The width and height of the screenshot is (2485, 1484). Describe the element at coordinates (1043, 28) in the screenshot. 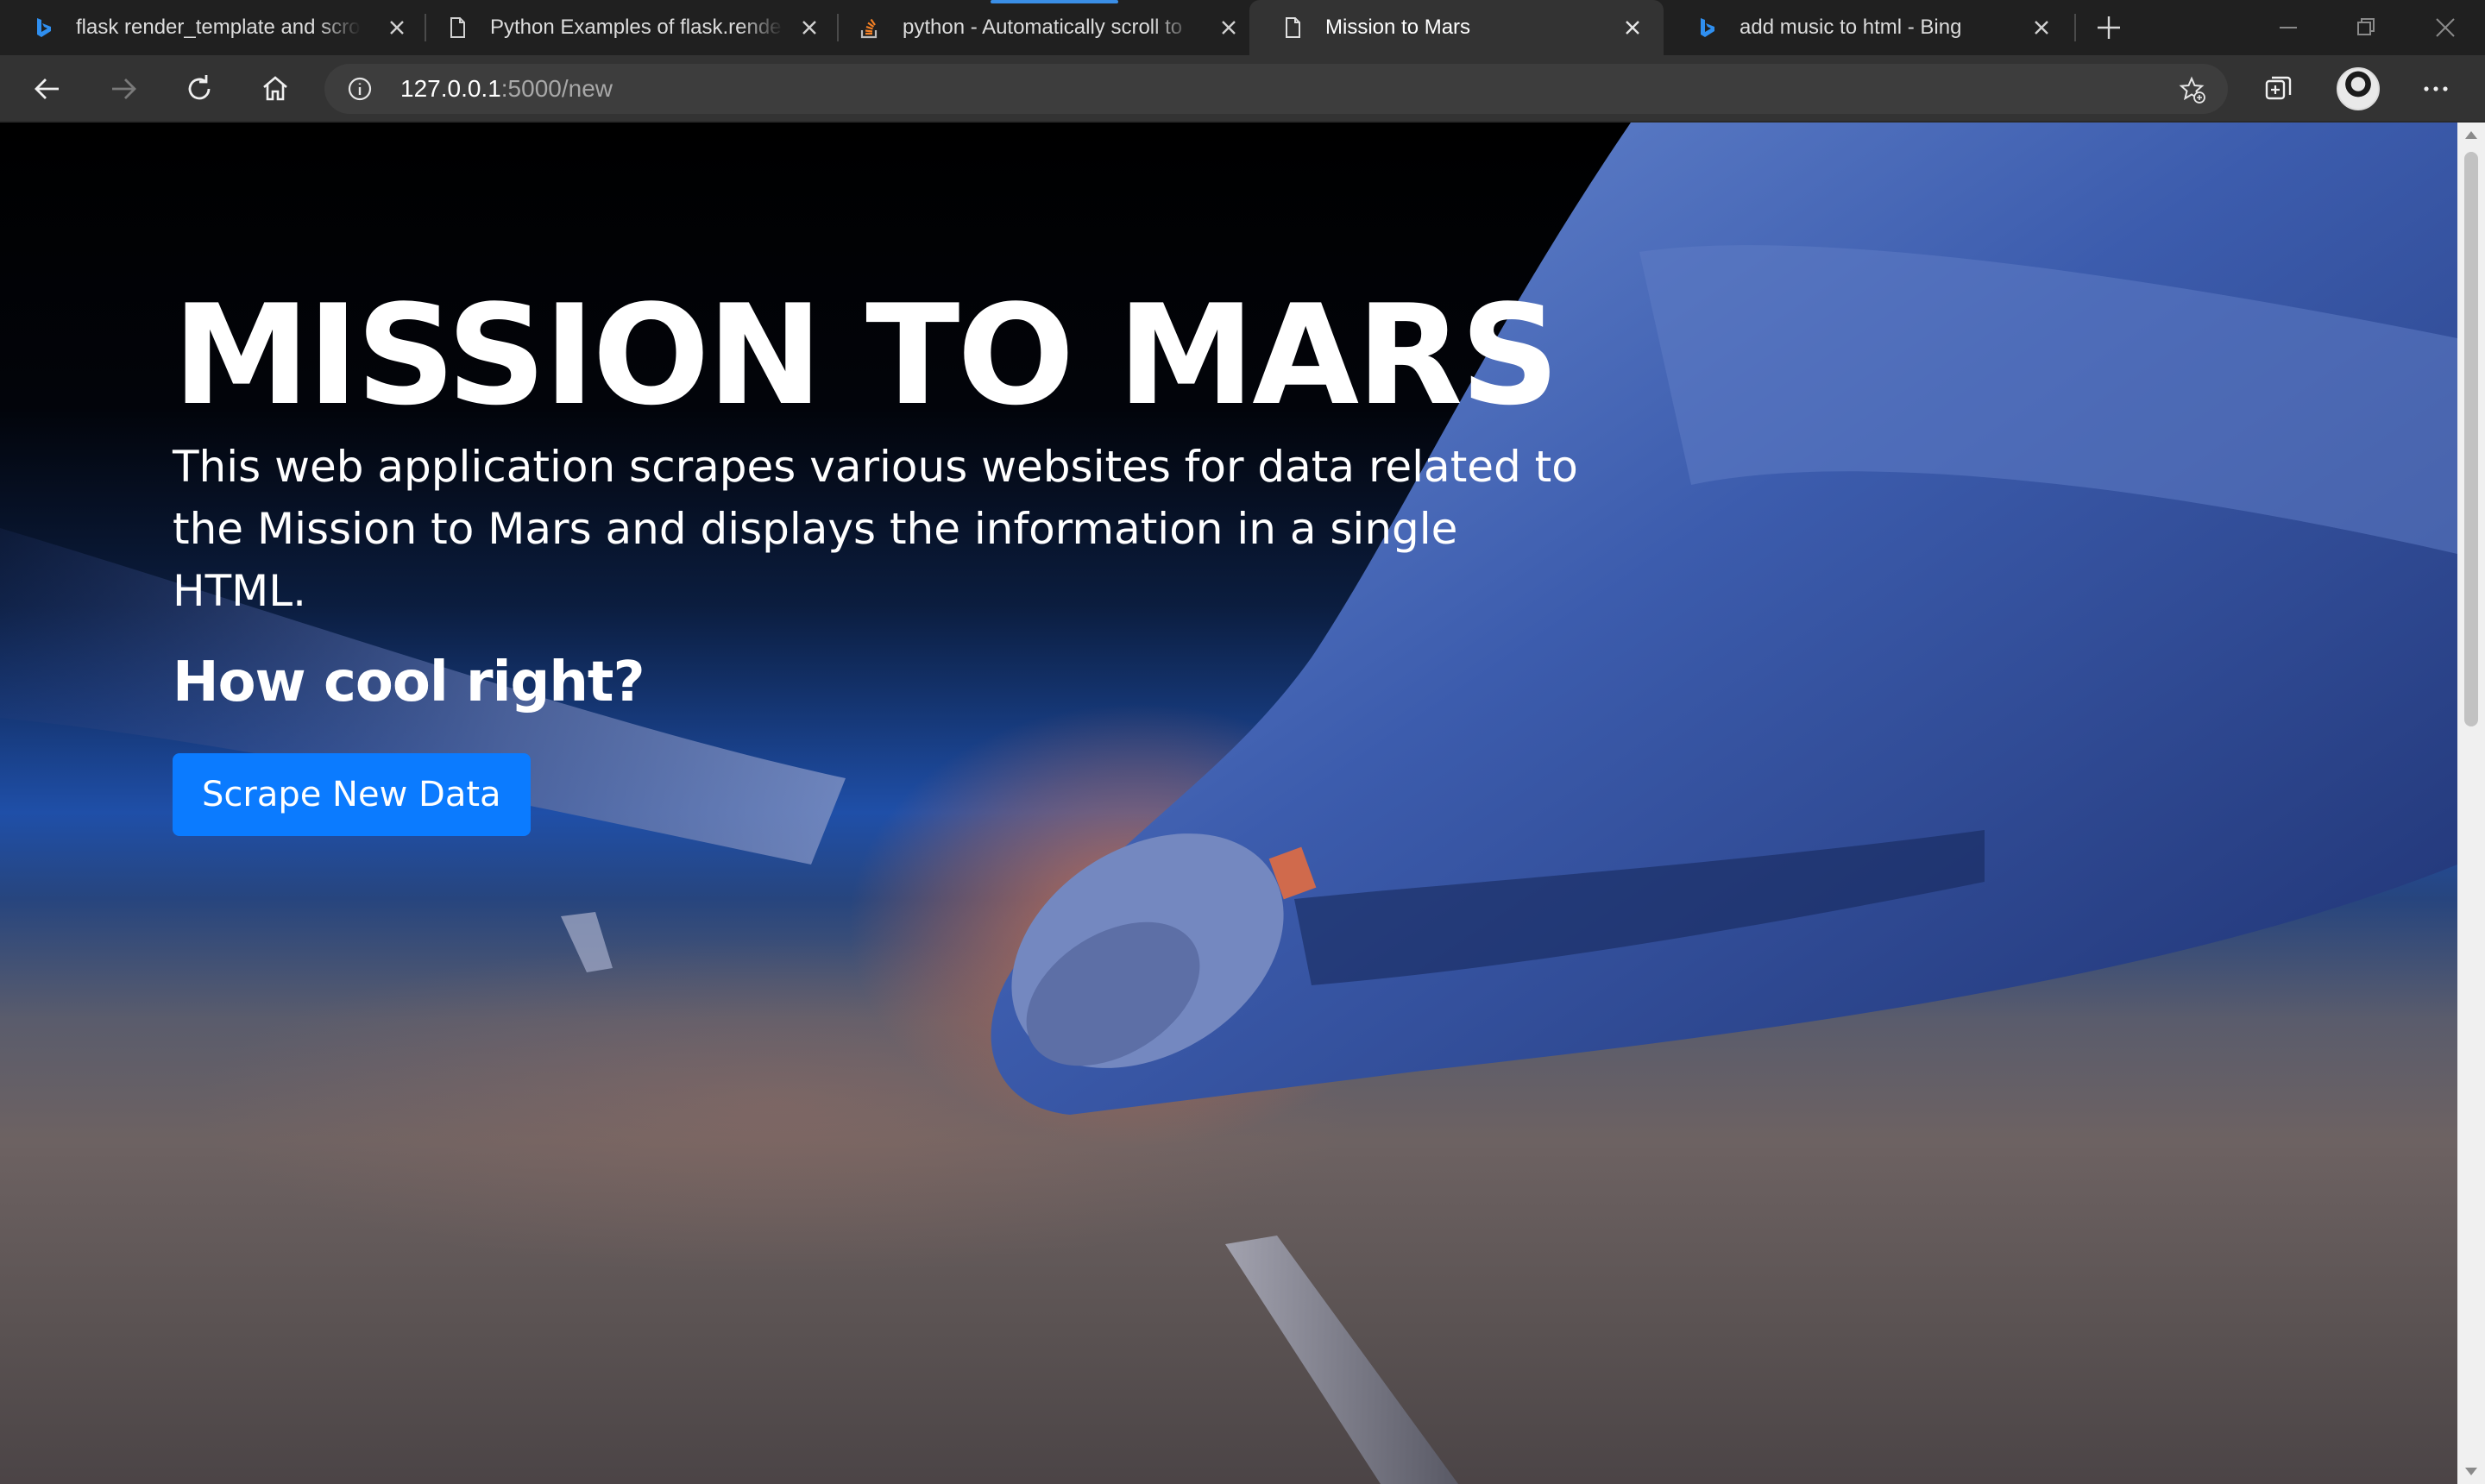

I see `tab-title: python - Automatically scroll to` at that location.